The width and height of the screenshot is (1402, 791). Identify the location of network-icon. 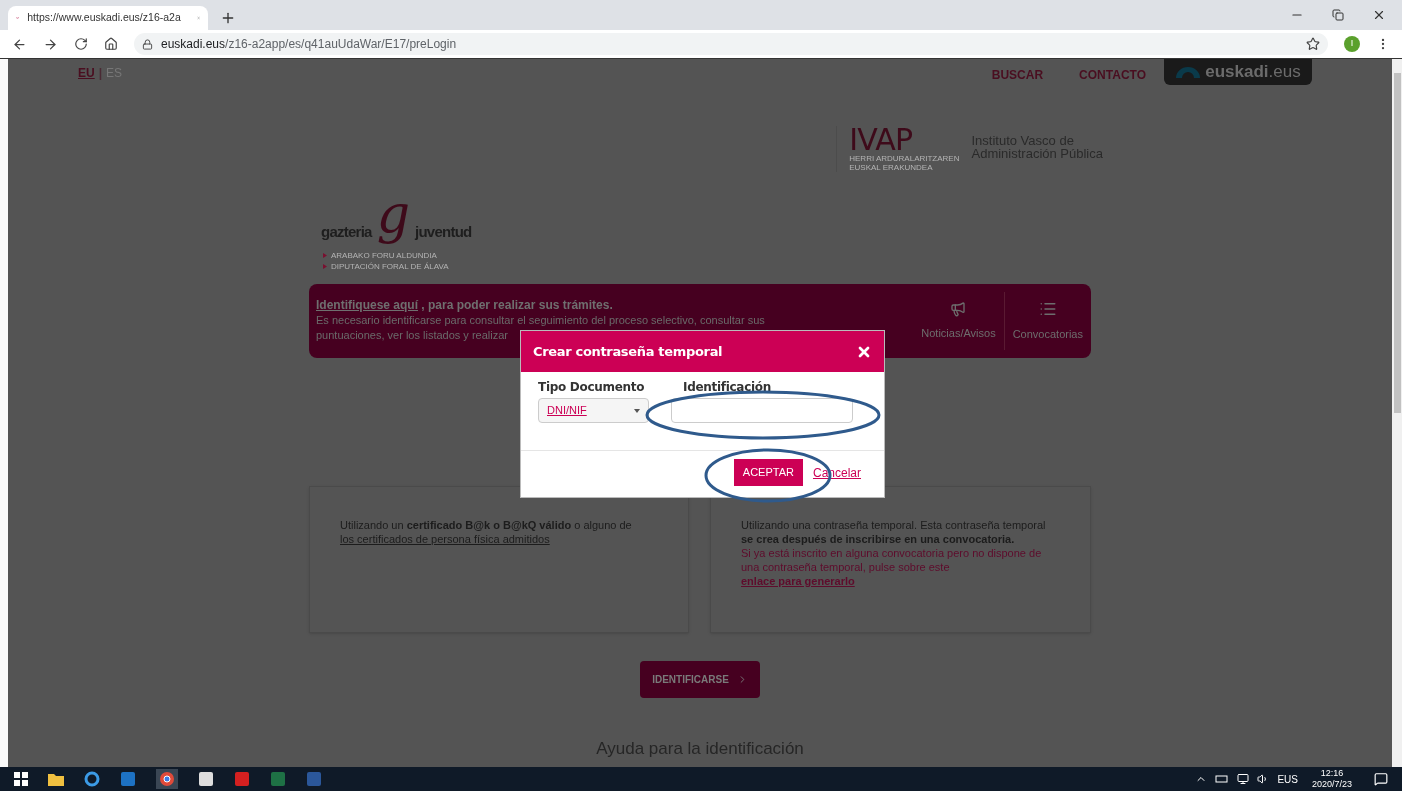
(1243, 779).